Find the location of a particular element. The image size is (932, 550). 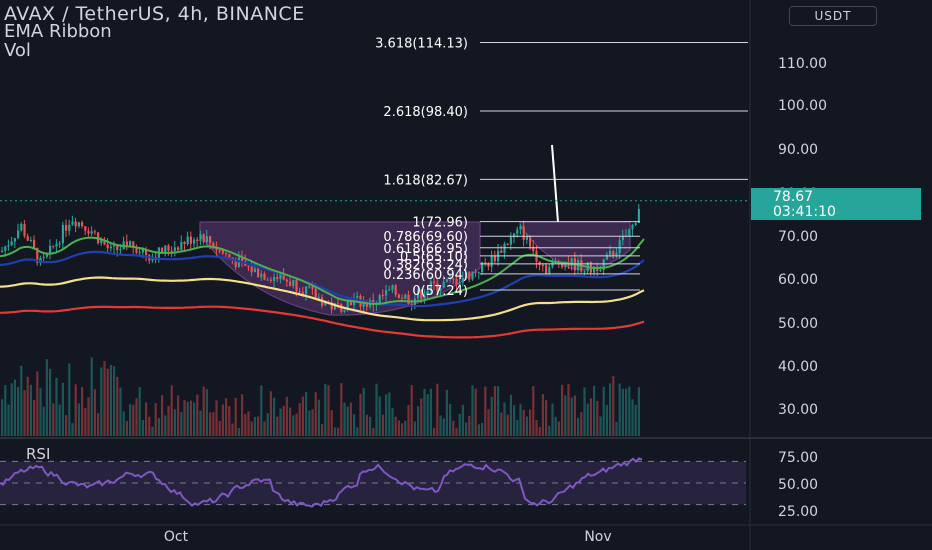

ema-ribbon-legend: EMA Ribbon is located at coordinates (58, 31).